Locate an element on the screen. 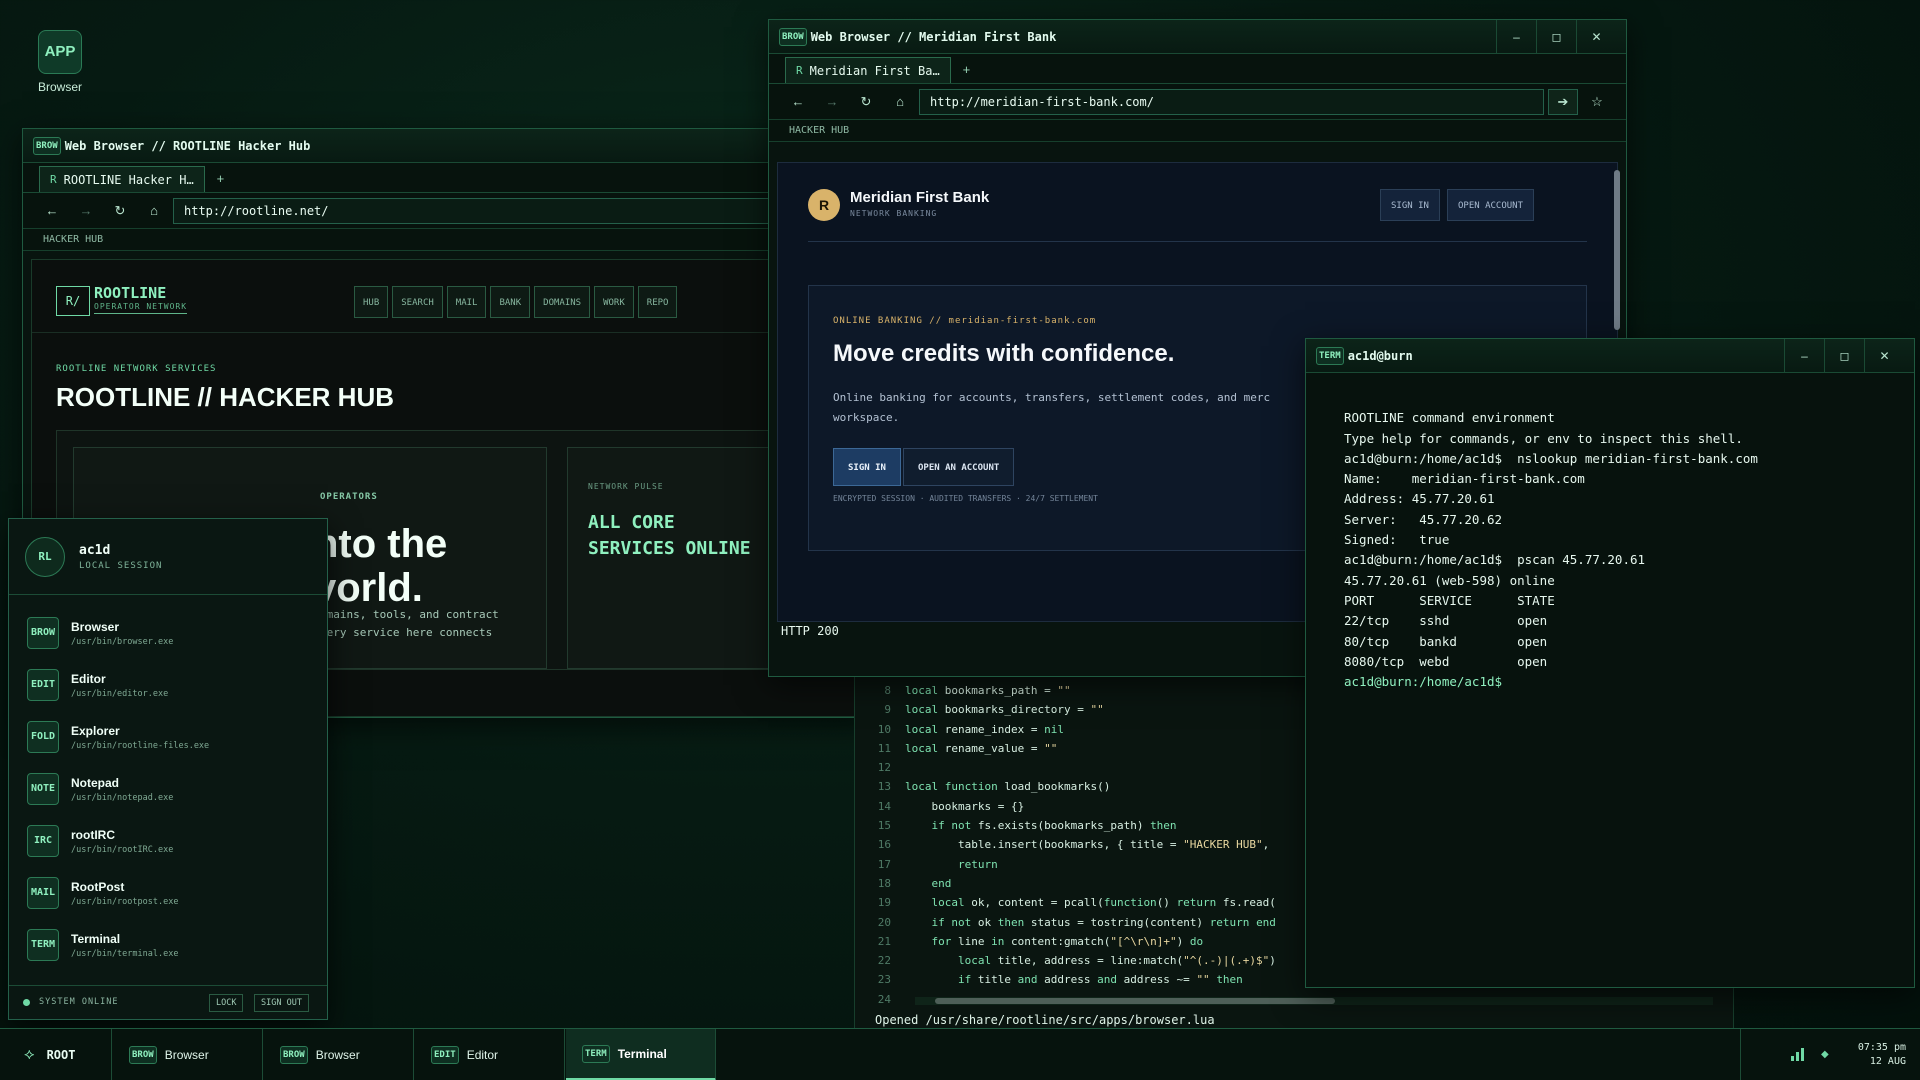  go-icon: ➔ is located at coordinates (1563, 101).